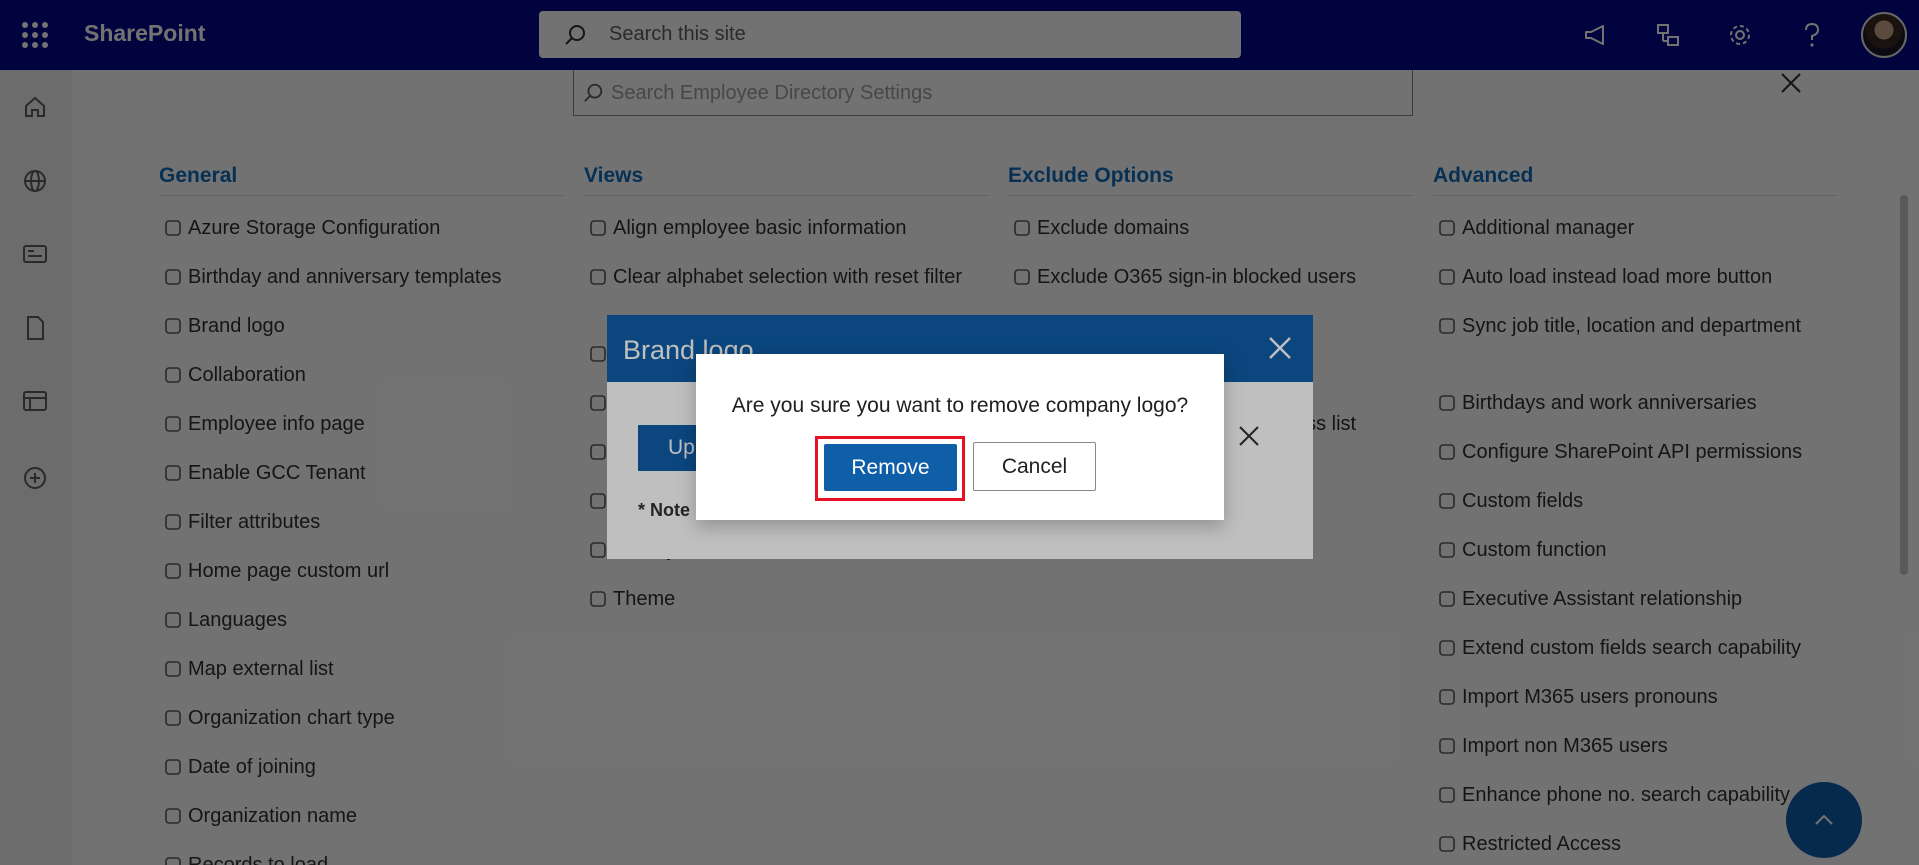  What do you see at coordinates (890, 467) in the screenshot?
I see `remove-button: Remove` at bounding box center [890, 467].